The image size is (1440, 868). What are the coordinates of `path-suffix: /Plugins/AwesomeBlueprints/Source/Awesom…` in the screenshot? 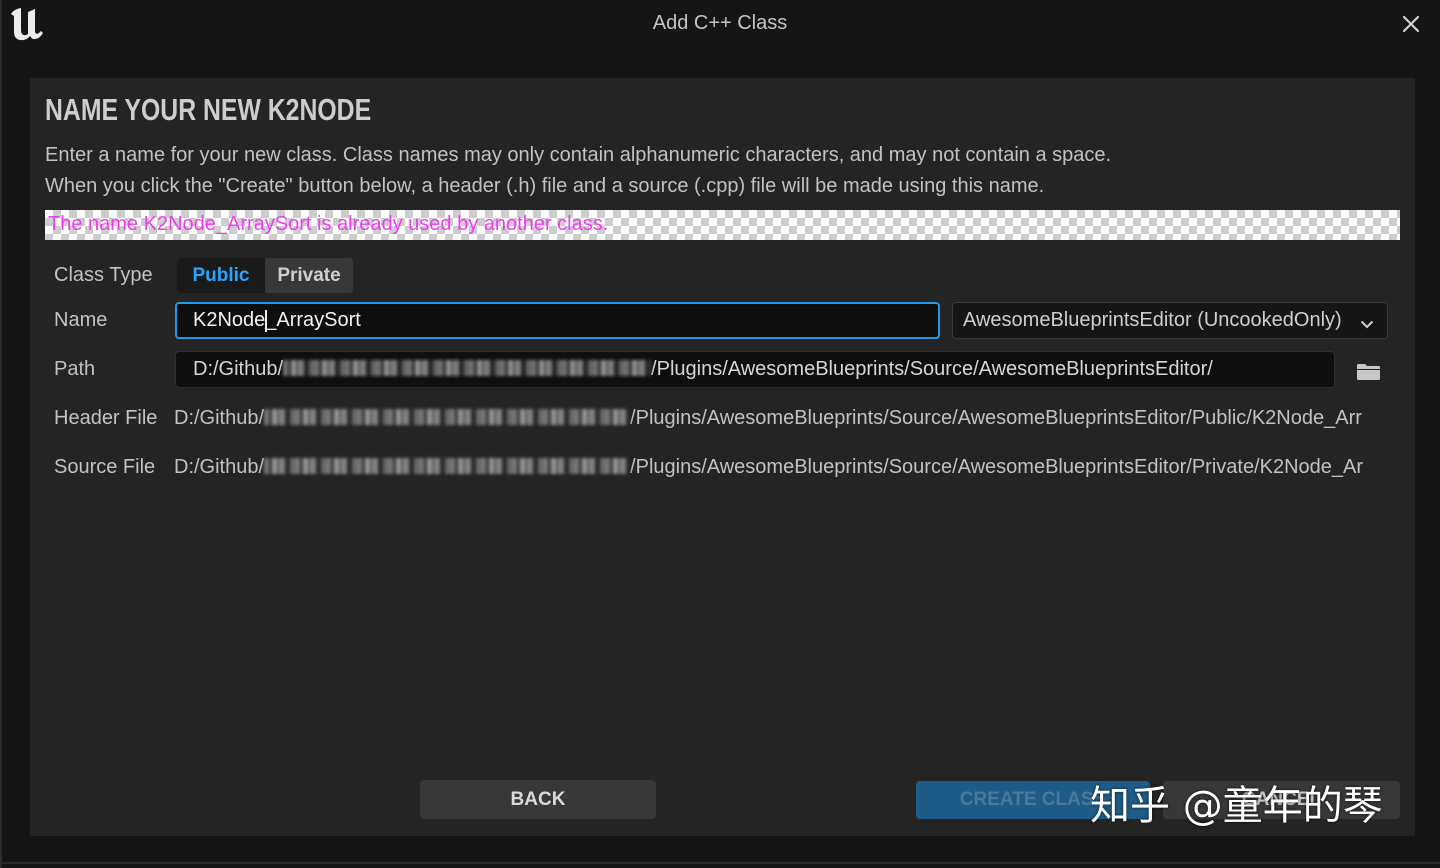 It's located at (932, 369).